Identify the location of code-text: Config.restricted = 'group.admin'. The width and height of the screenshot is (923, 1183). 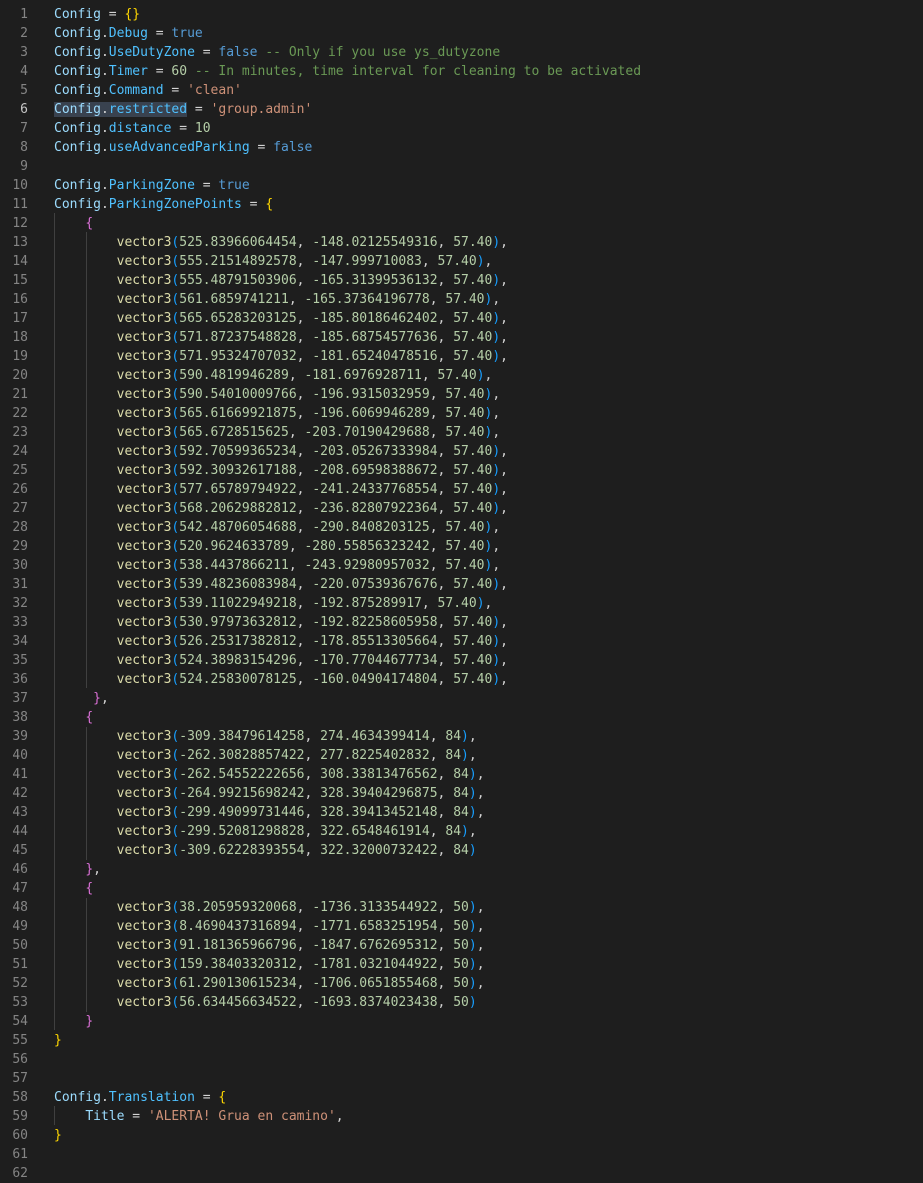
(183, 109).